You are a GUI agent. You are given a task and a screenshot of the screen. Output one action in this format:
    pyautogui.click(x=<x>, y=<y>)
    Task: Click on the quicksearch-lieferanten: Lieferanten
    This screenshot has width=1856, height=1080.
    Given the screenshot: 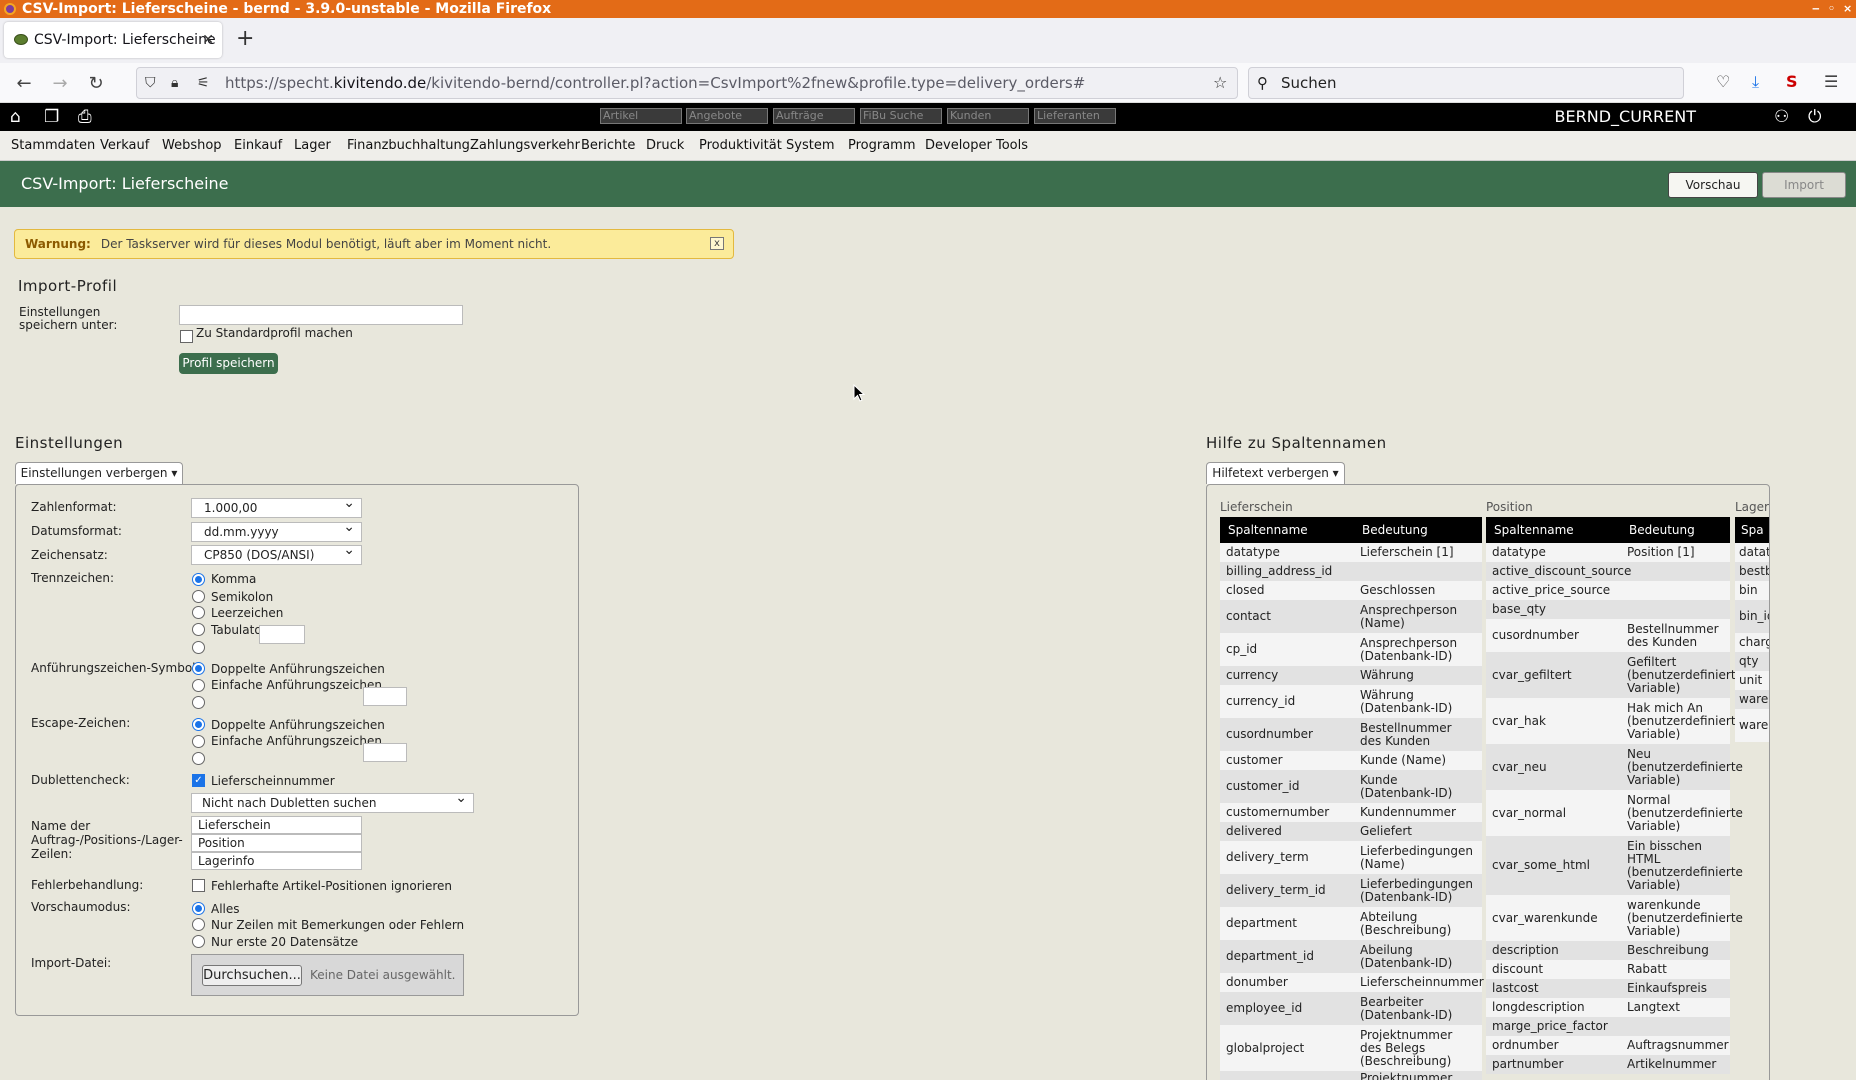 What is the action you would take?
    pyautogui.click(x=1075, y=116)
    